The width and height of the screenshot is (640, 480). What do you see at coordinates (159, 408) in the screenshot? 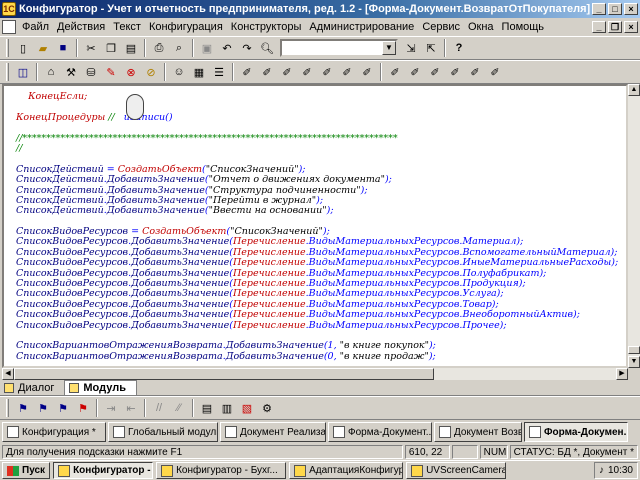
I see `comment-icon: //` at bounding box center [159, 408].